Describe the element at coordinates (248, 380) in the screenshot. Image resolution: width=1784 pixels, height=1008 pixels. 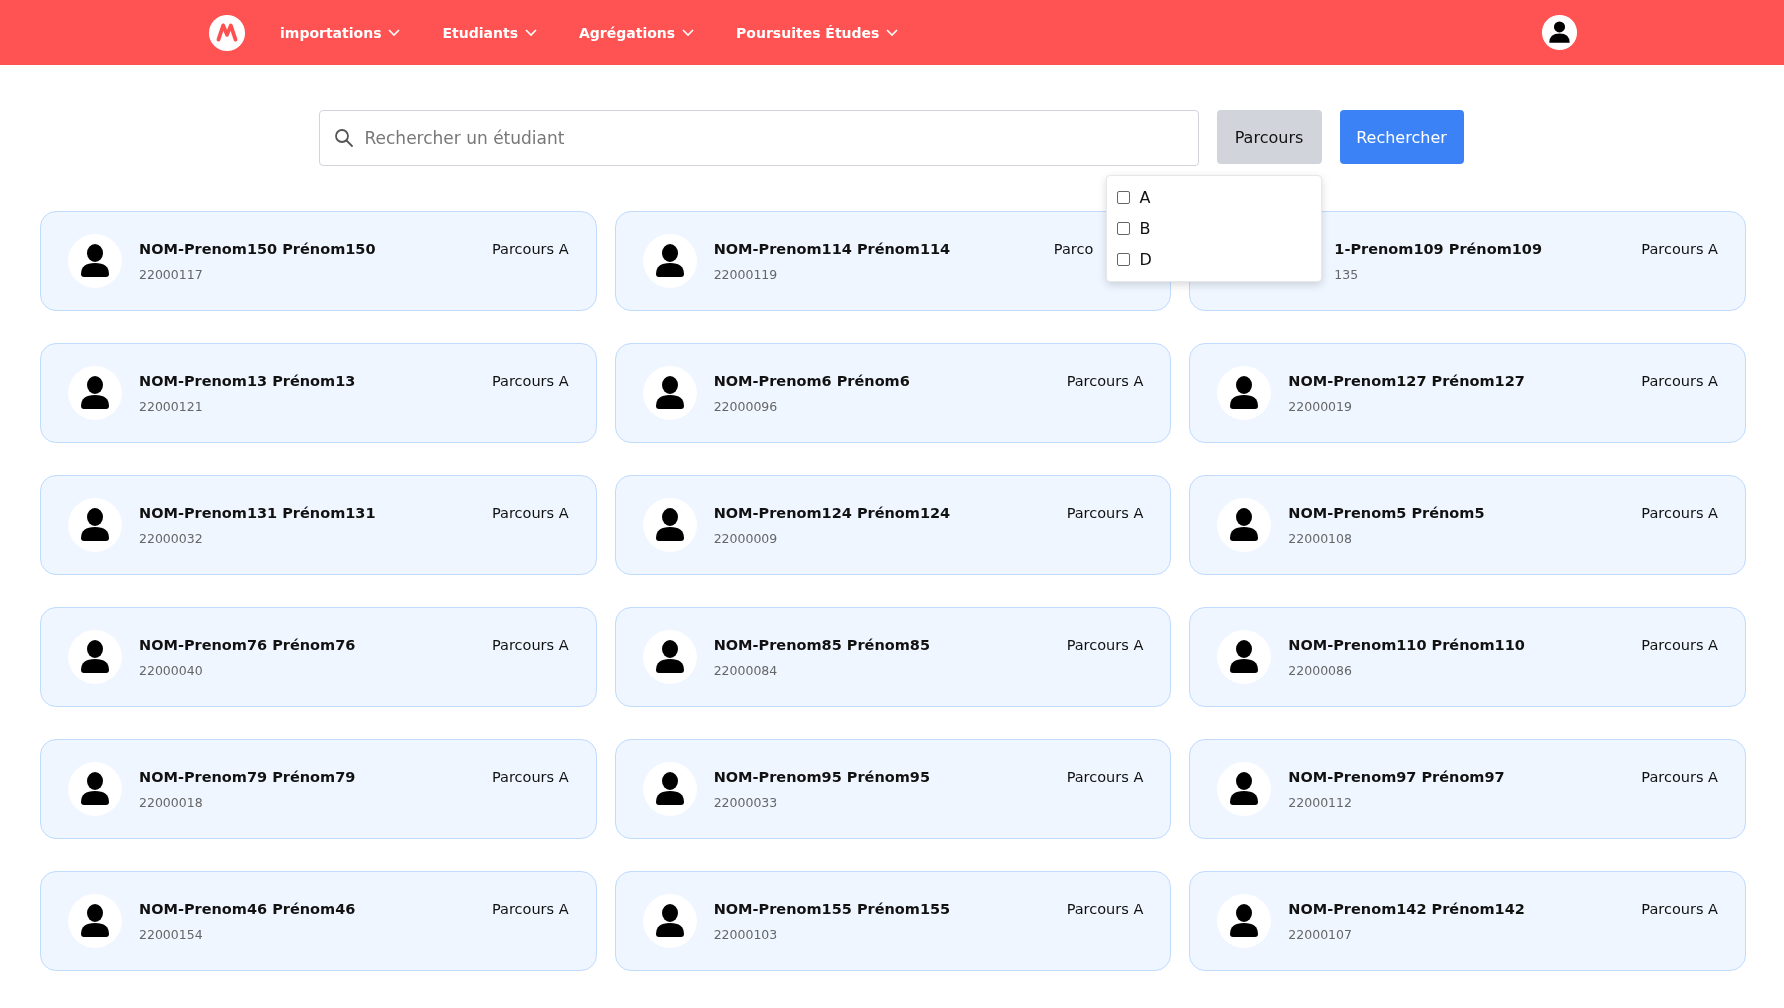
I see `student-name: NOM-Prenom13 Prénom13` at that location.